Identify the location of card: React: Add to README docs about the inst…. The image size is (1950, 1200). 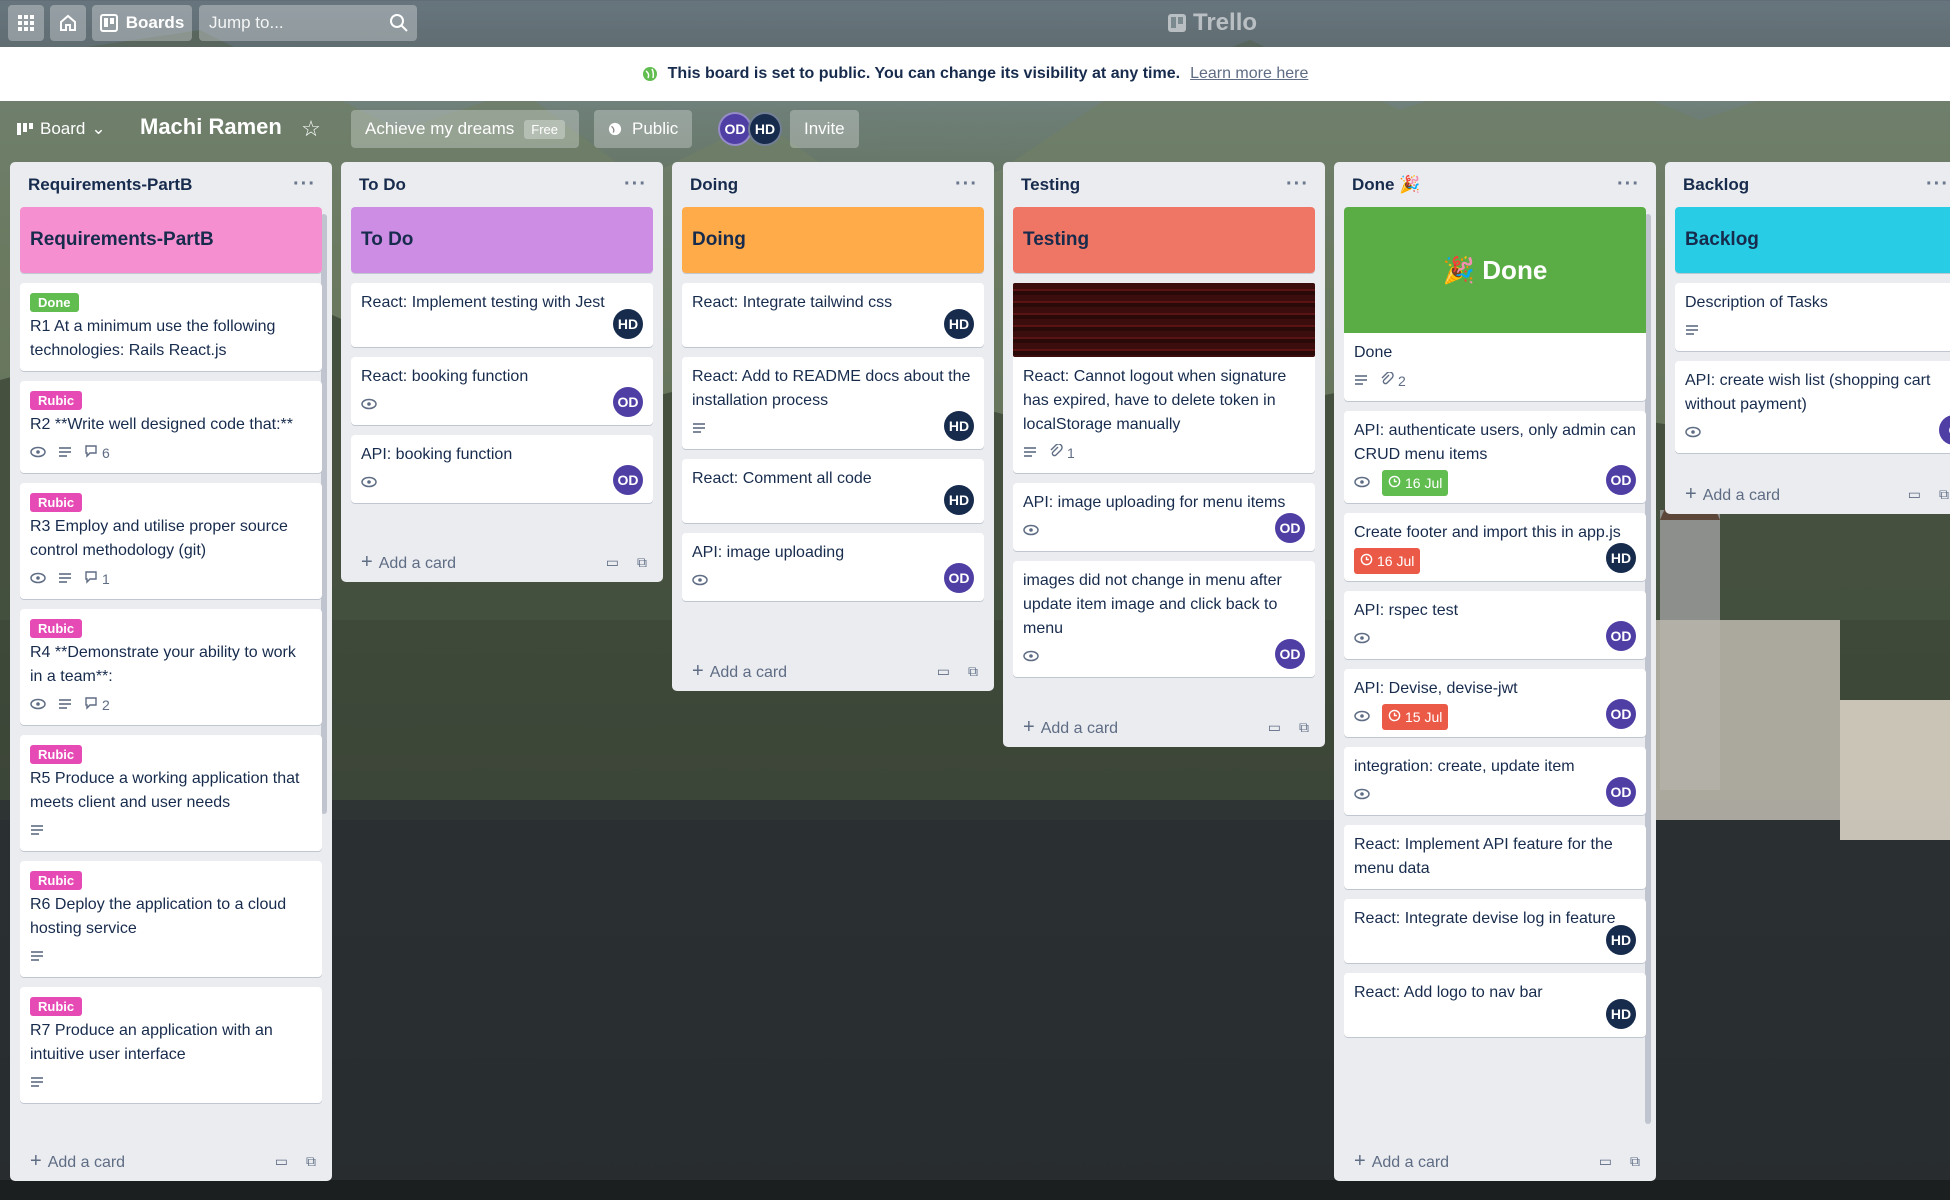
(833, 403).